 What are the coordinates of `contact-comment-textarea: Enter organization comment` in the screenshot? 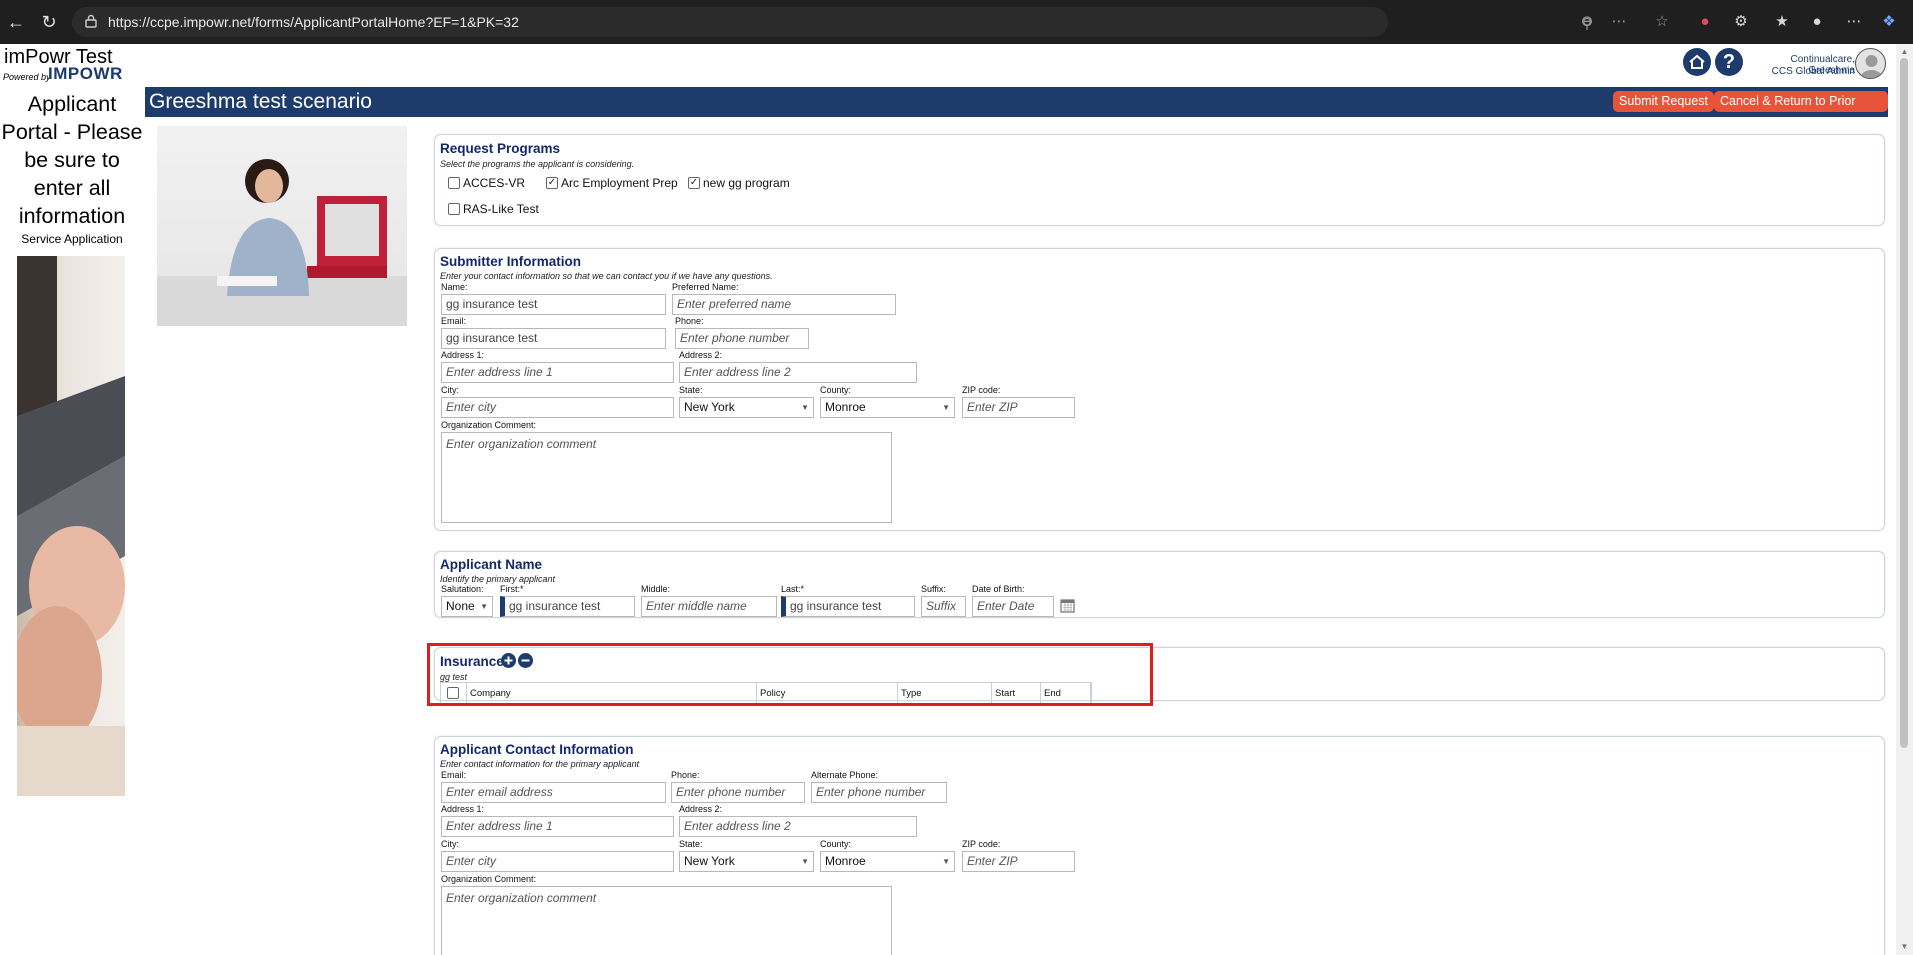 It's located at (666, 920).